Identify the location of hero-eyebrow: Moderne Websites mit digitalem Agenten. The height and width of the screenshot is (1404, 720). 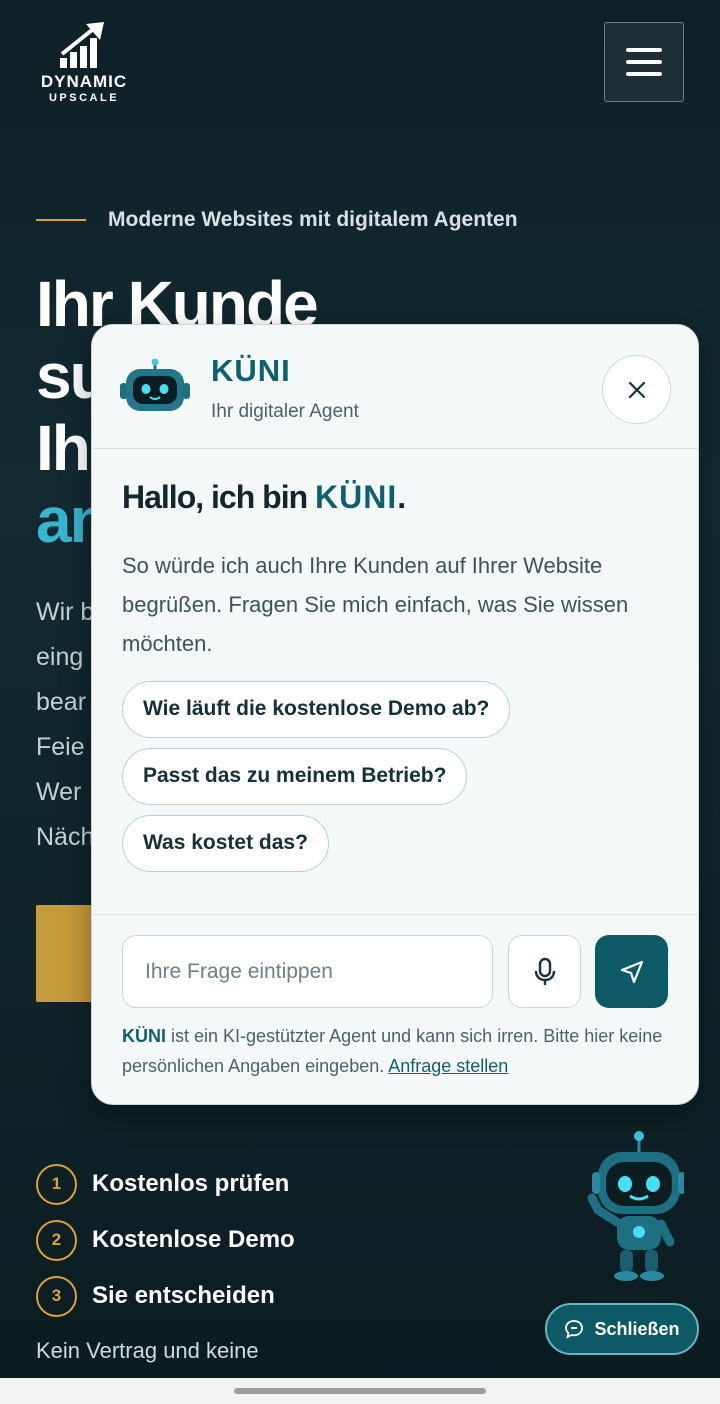
(277, 220).